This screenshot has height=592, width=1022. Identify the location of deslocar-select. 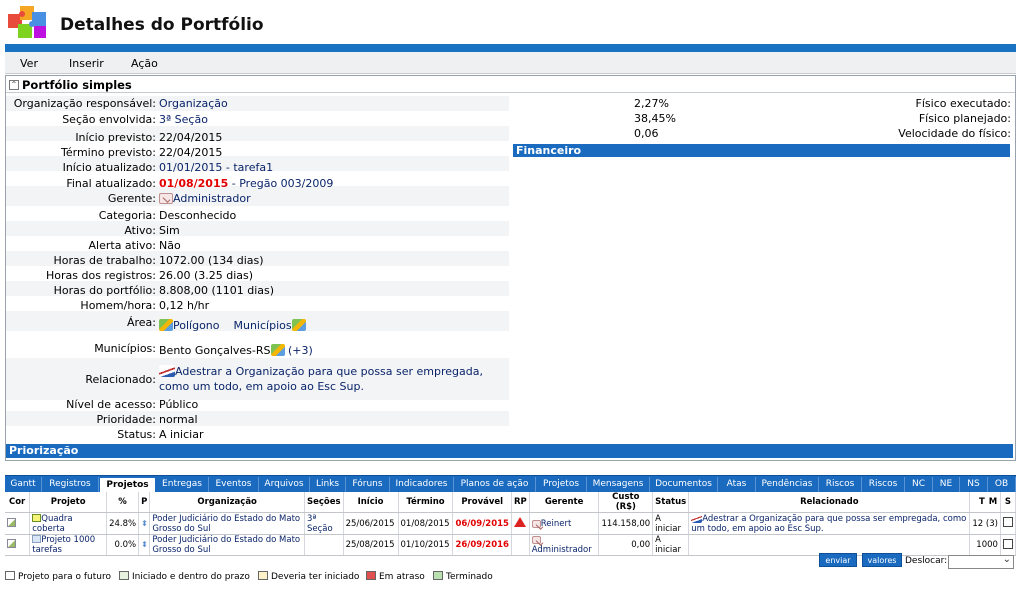
(981, 561).